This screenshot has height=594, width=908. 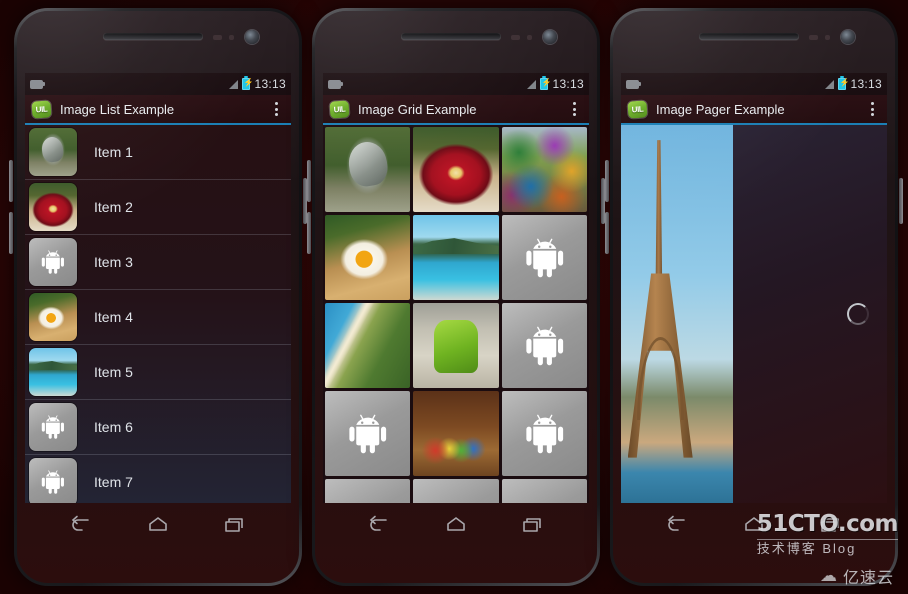 I want to click on list-item: Item 5, so click(x=158, y=372).